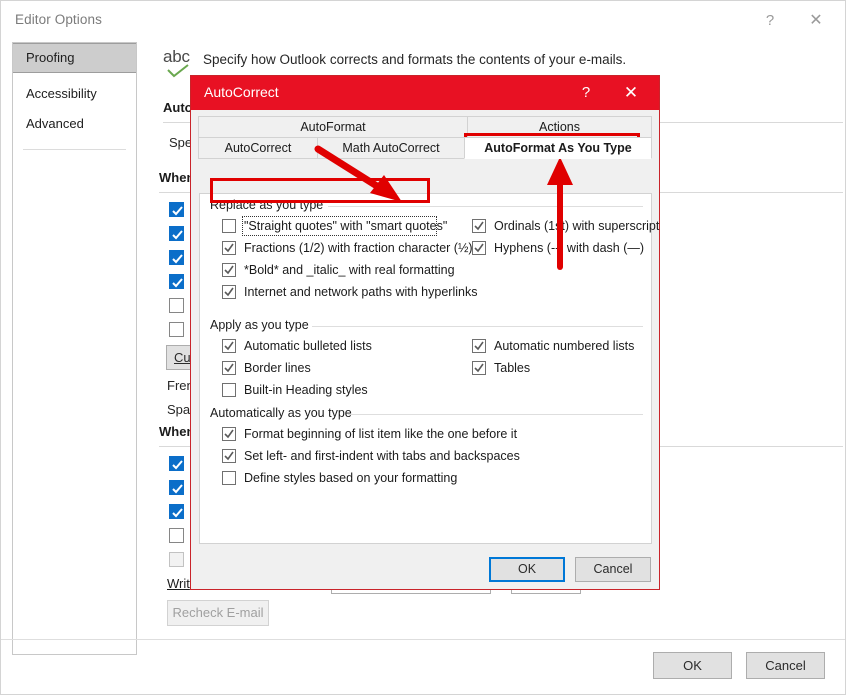 This screenshot has width=846, height=695. I want to click on checkbox-automatic-numbered-lists, so click(479, 346).